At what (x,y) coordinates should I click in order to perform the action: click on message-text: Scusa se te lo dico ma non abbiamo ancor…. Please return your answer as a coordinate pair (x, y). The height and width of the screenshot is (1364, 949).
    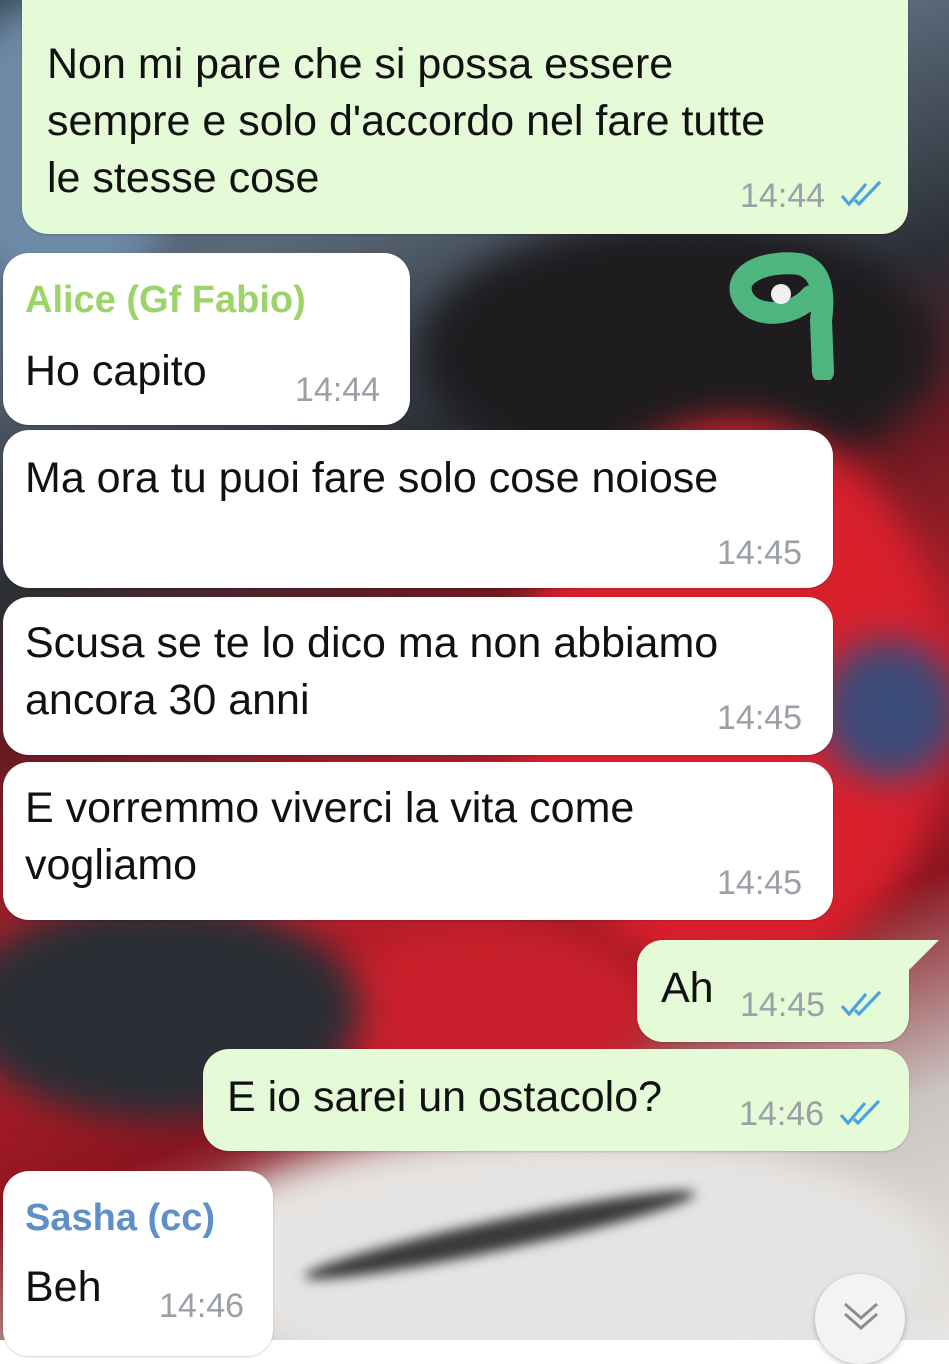
    Looking at the image, I should click on (372, 671).